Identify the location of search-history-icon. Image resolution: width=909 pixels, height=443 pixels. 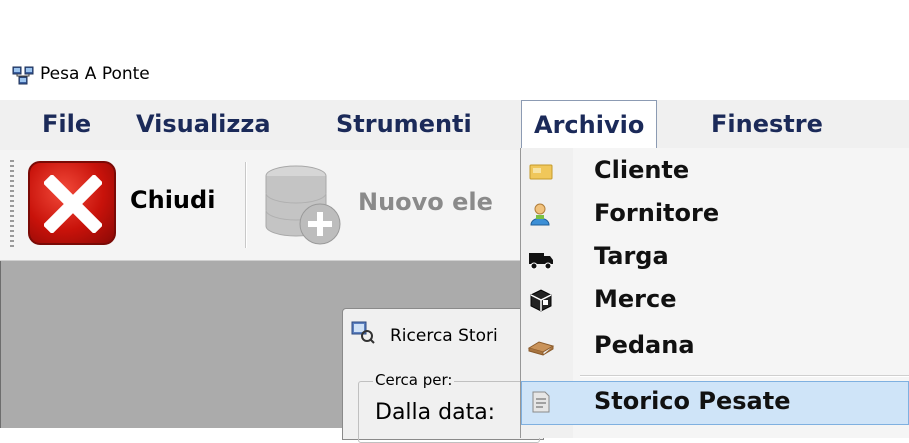
(363, 332).